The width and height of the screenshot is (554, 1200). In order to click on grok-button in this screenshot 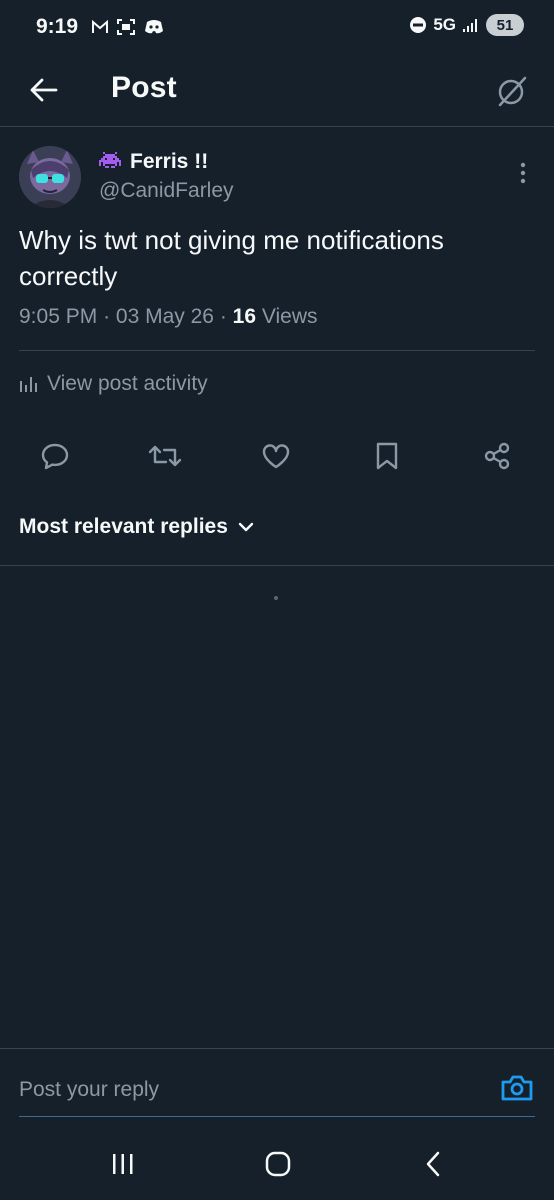, I will do `click(512, 91)`.